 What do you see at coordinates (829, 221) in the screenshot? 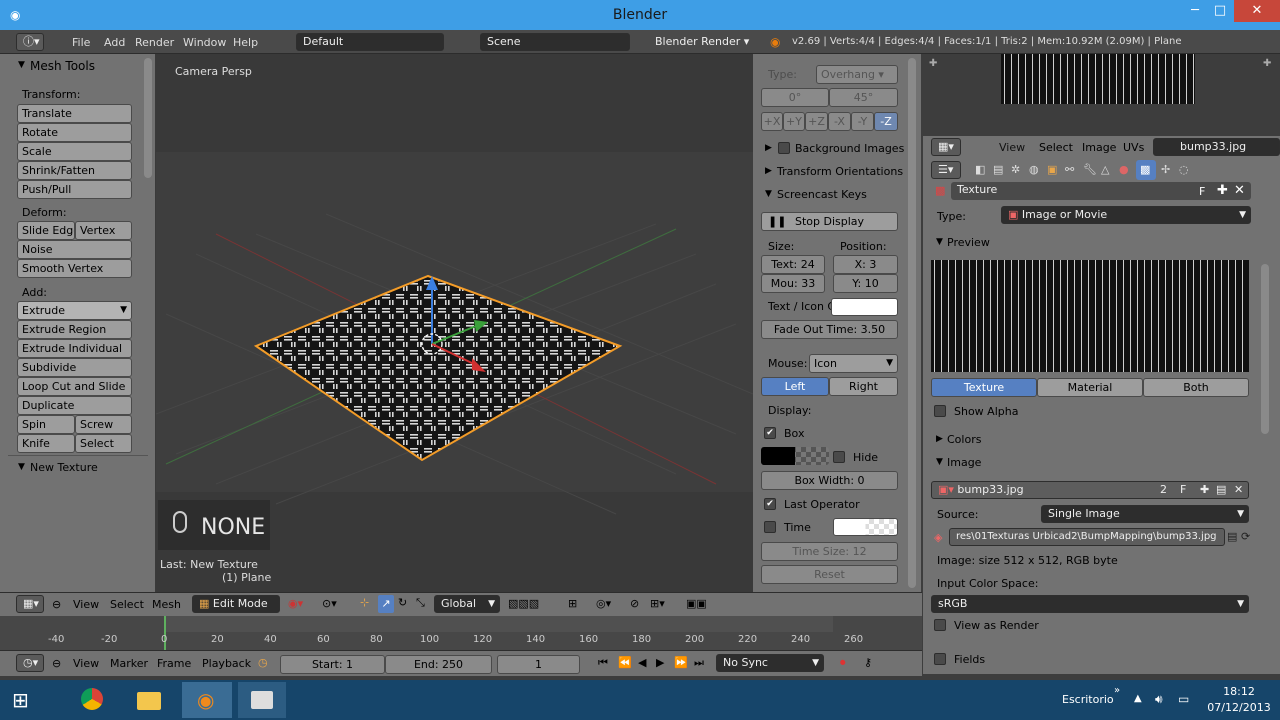
I see `stop-display-button: ❚❚ Stop Display` at bounding box center [829, 221].